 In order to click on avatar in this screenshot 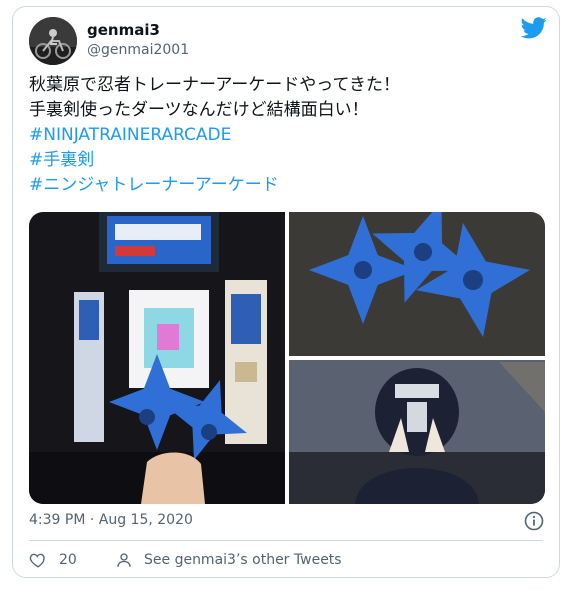, I will do `click(53, 41)`.